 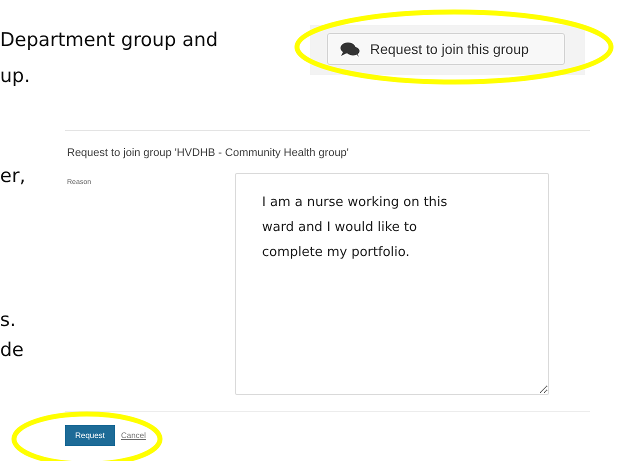 I want to click on cancel-link: Cancel, so click(x=133, y=435).